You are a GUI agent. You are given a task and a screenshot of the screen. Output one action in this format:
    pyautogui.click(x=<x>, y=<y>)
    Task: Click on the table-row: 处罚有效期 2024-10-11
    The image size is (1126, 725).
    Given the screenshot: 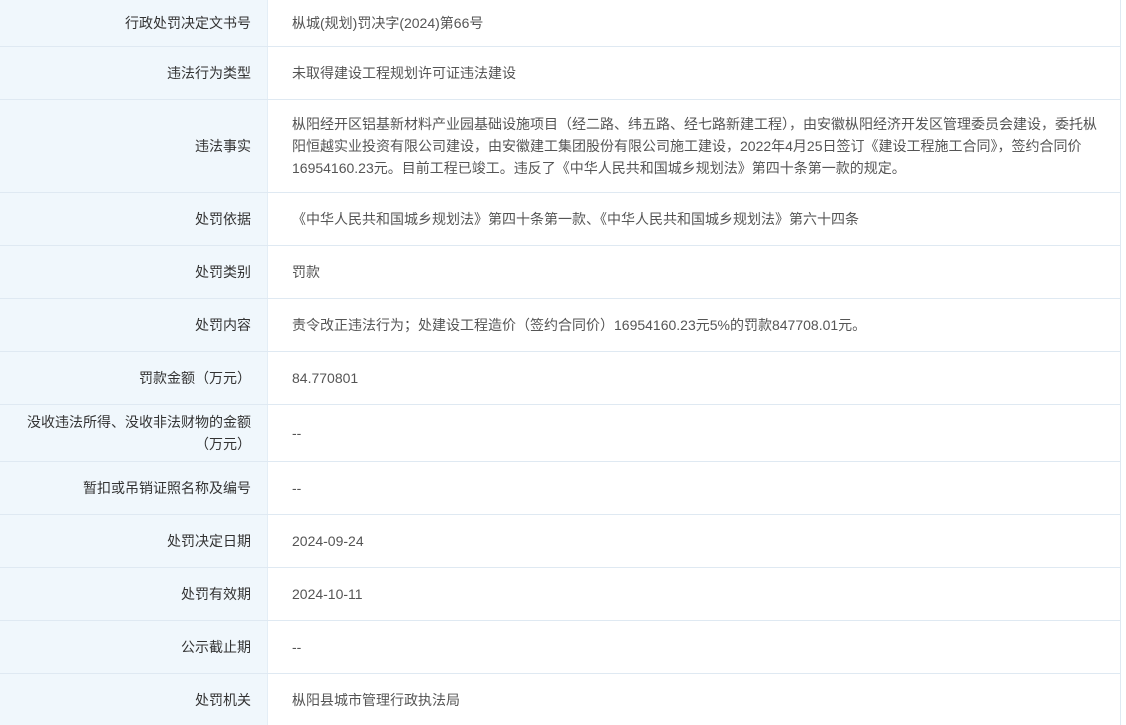 What is the action you would take?
    pyautogui.click(x=560, y=594)
    